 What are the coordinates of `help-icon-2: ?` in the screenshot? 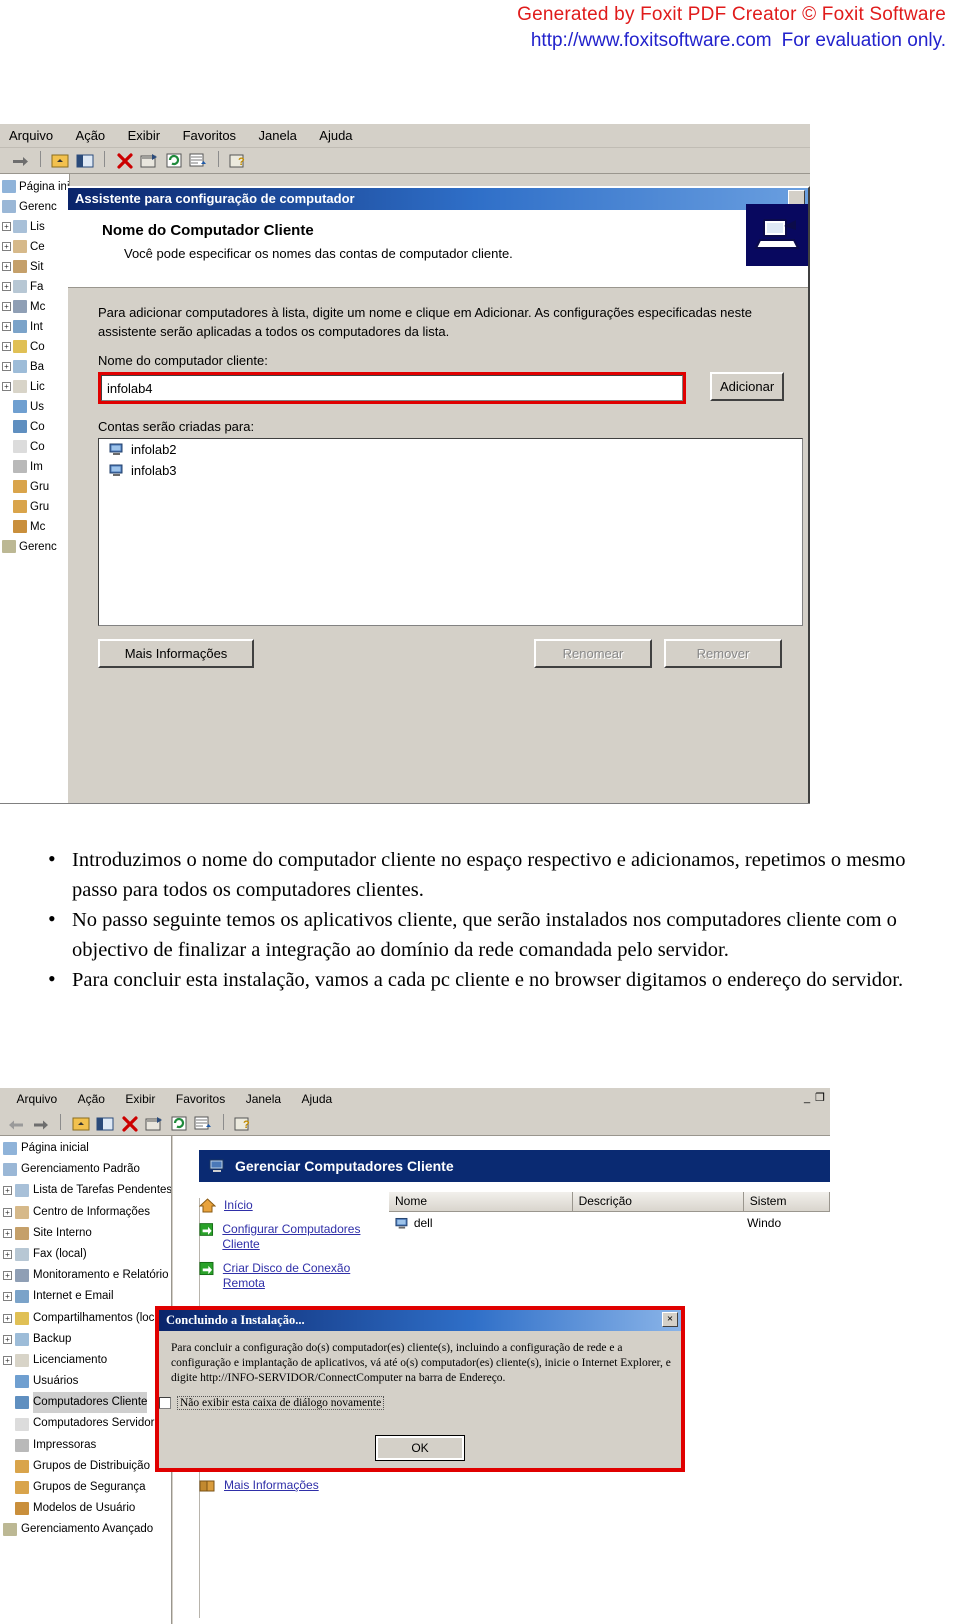 It's located at (243, 1123).